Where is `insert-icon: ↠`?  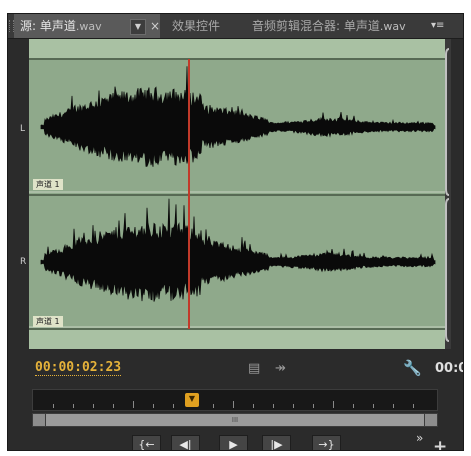
insert-icon: ↠ is located at coordinates (280, 368).